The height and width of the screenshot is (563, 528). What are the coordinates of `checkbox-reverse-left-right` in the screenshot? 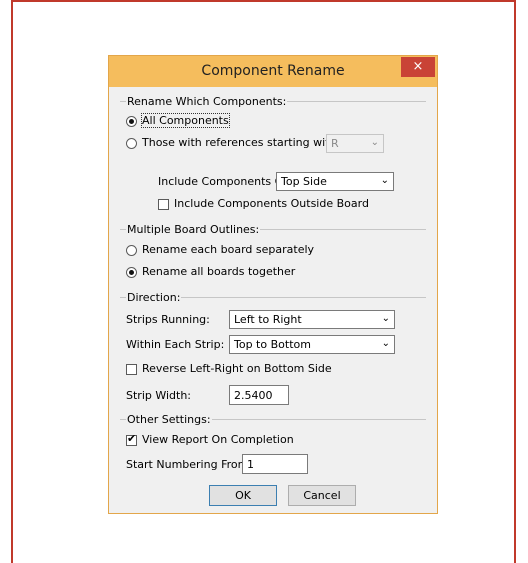 It's located at (131, 369).